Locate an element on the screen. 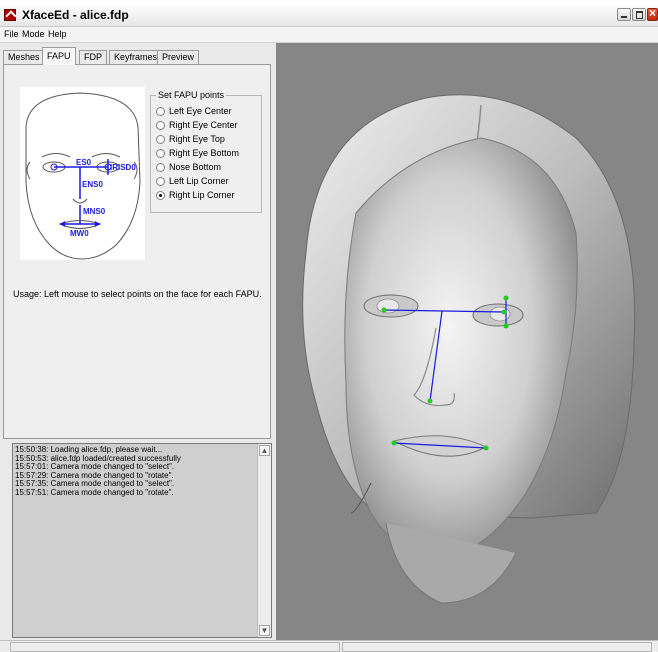 The height and width of the screenshot is (652, 658). radio-label: Left Lip Corner is located at coordinates (199, 181).